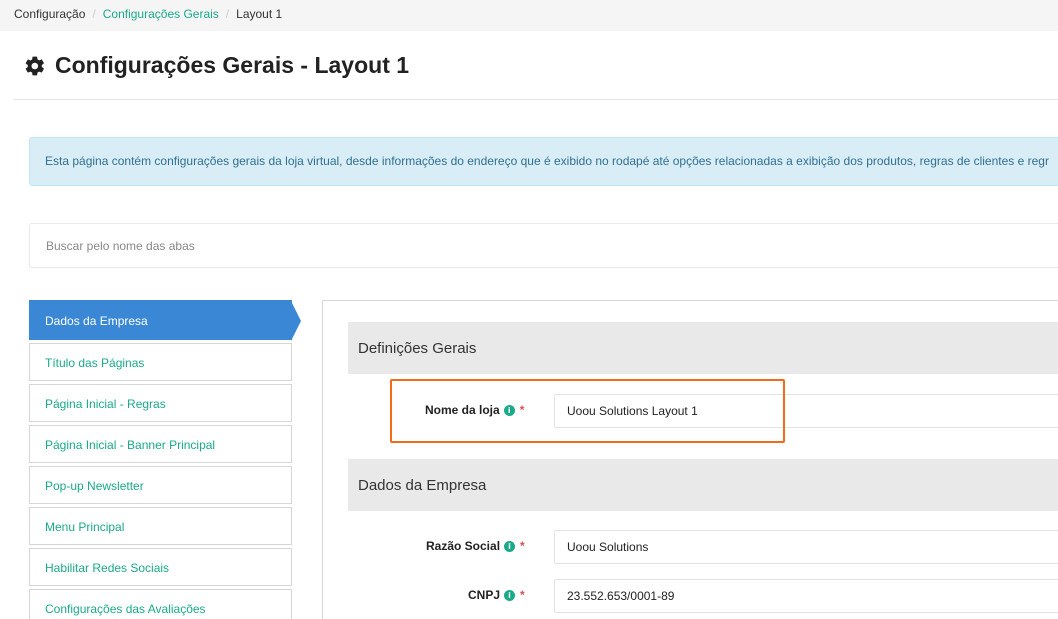  I want to click on store-name-label: Nome da loja i *, so click(474, 410).